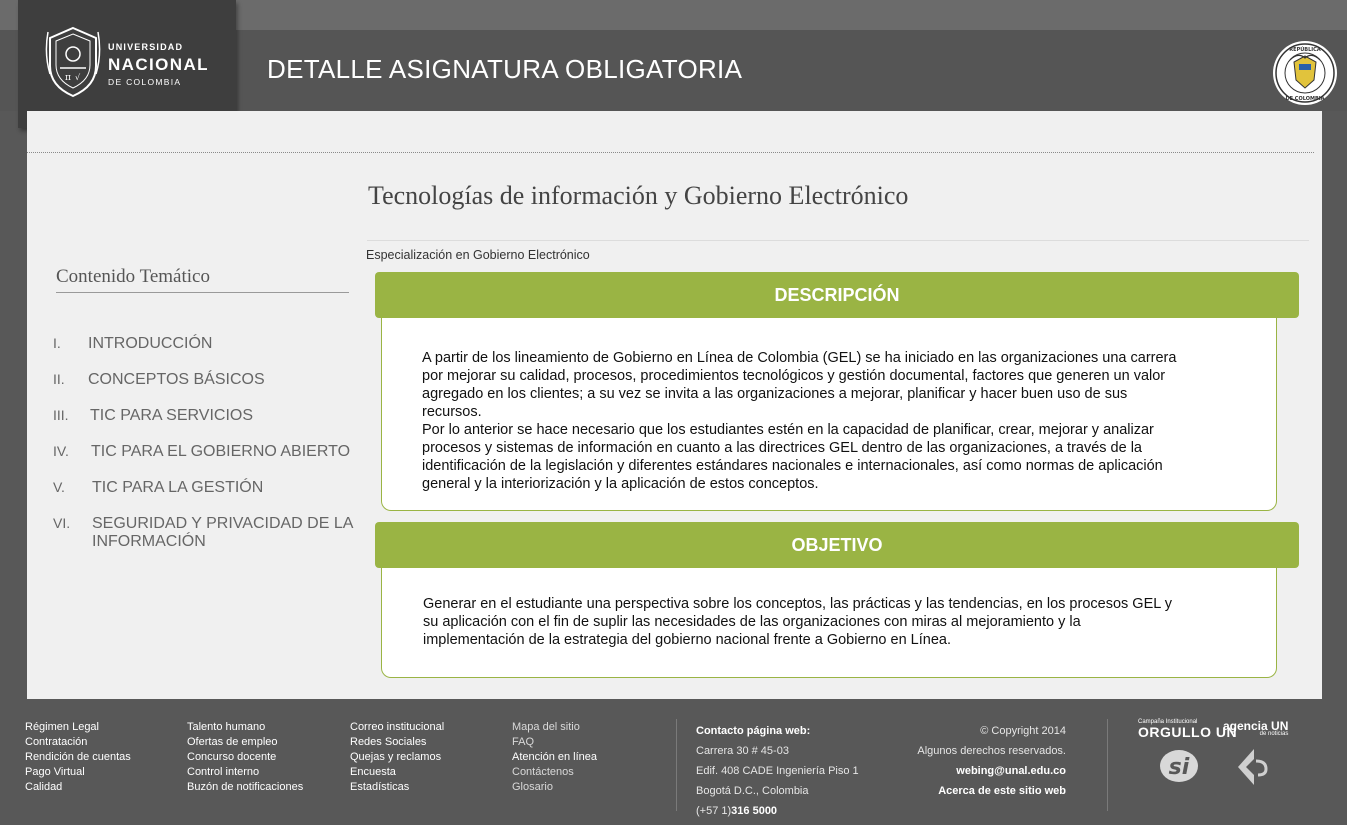 The height and width of the screenshot is (825, 1347). What do you see at coordinates (61, 451) in the screenshot?
I see `topic-number: IV.` at bounding box center [61, 451].